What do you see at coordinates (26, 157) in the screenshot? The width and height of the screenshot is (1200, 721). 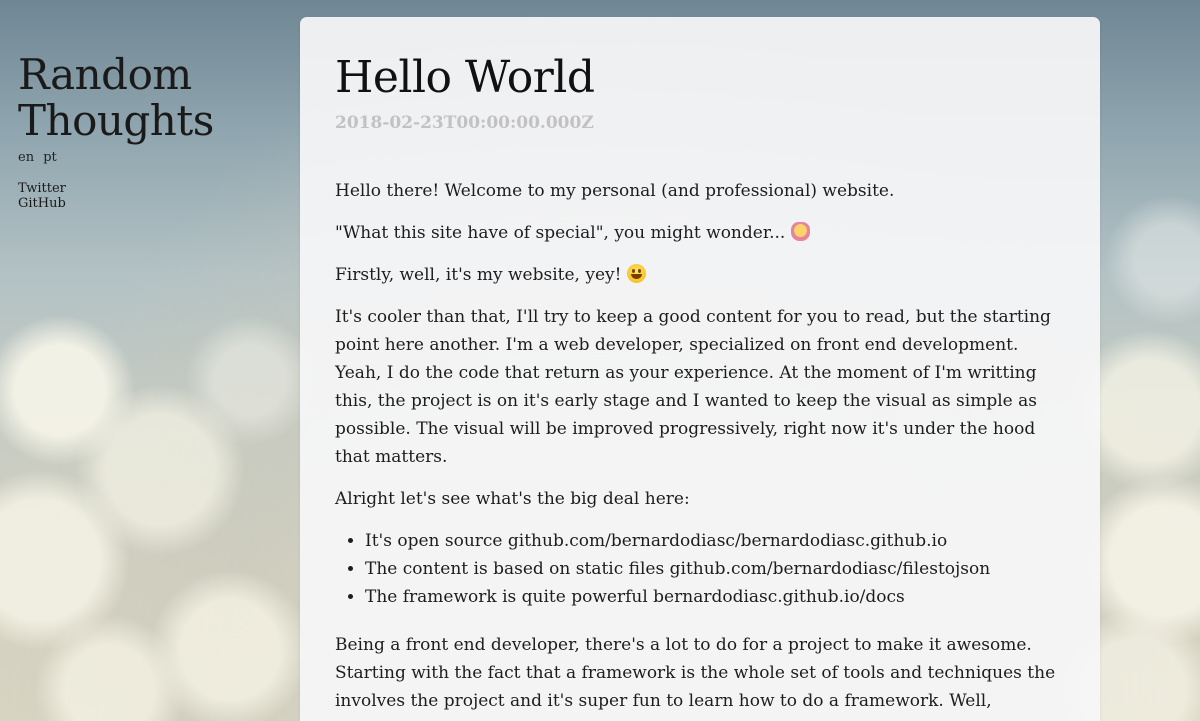 I see `lang-en-link: en` at bounding box center [26, 157].